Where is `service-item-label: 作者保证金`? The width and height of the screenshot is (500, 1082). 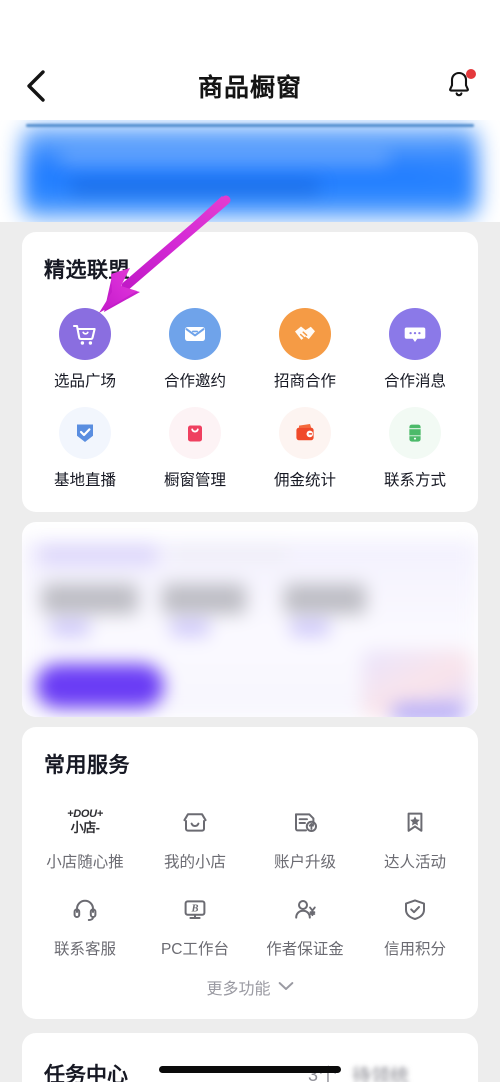 service-item-label: 作者保证金 is located at coordinates (305, 949).